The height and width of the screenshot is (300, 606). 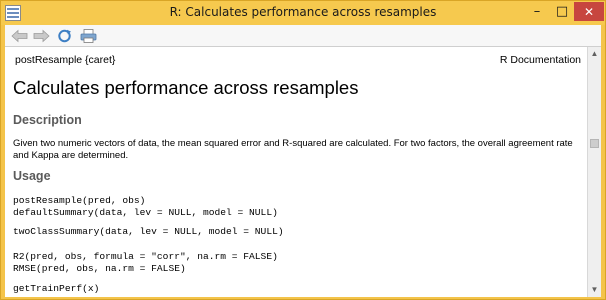 I want to click on forward-arrow-icon, so click(x=41, y=36).